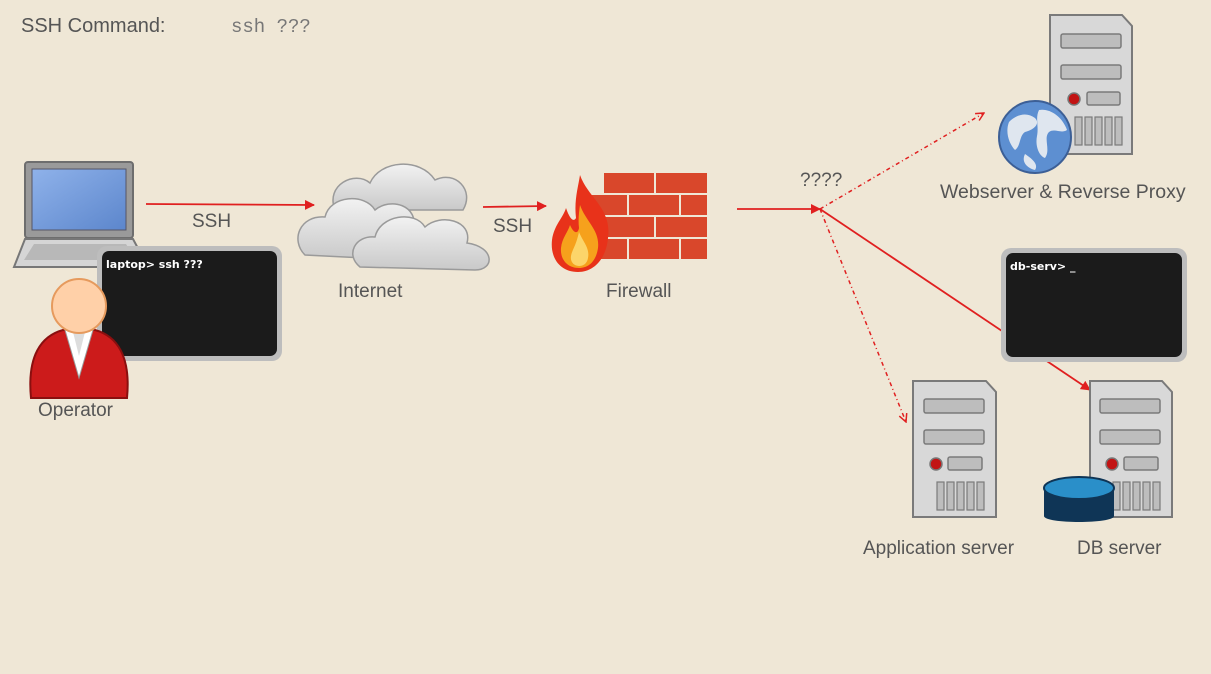 The height and width of the screenshot is (674, 1211). I want to click on globe-icon, so click(1035, 137).